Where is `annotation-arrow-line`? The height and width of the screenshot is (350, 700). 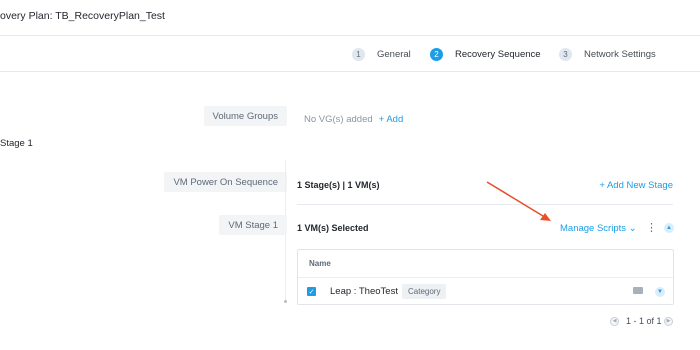
annotation-arrow-line is located at coordinates (515, 199).